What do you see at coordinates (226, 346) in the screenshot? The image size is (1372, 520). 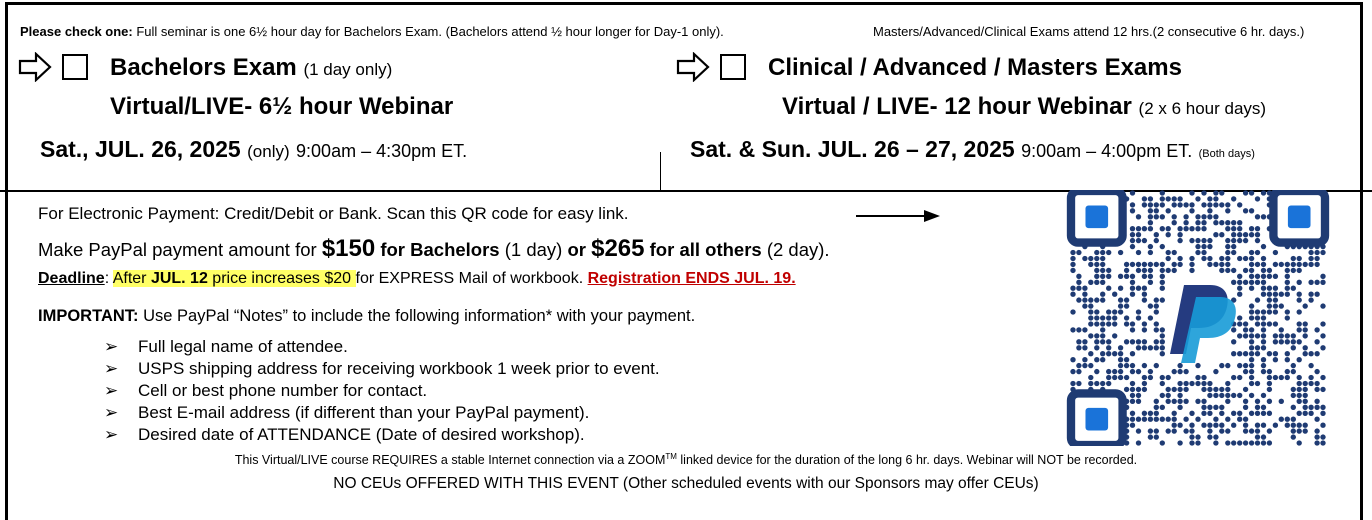 I see `list-item: ➢ Full legal name of attendee.` at bounding box center [226, 346].